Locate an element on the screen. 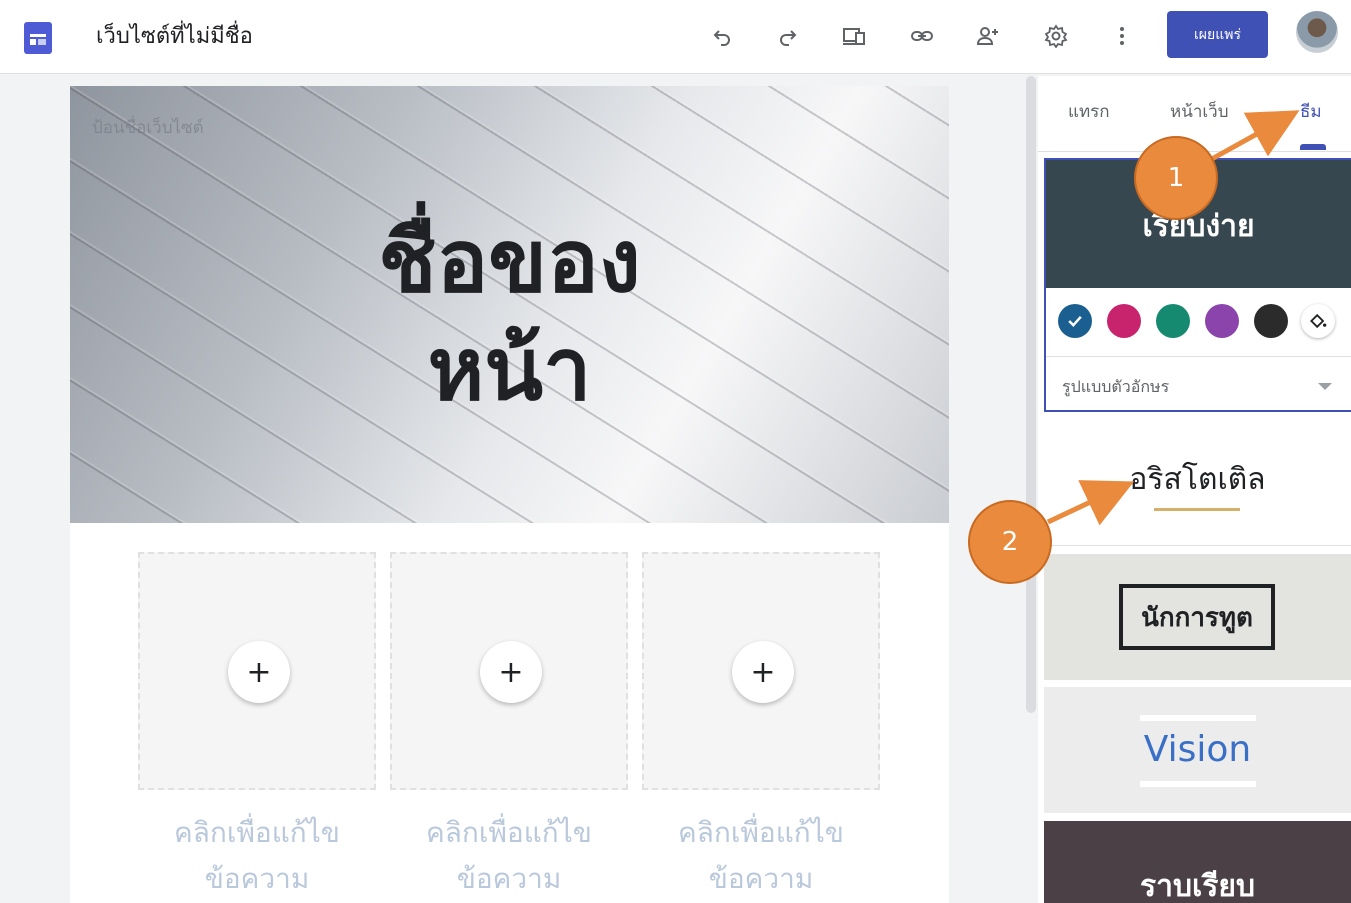 The width and height of the screenshot is (1351, 903). tab-insert: แทรก is located at coordinates (1089, 111).